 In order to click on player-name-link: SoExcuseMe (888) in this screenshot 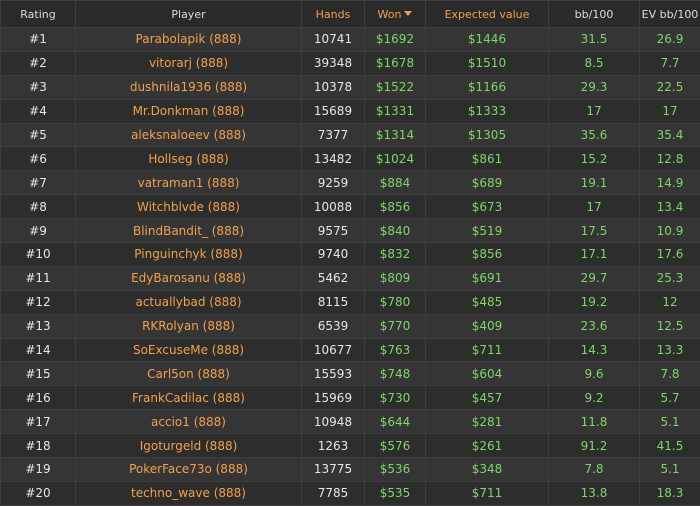, I will do `click(188, 350)`.